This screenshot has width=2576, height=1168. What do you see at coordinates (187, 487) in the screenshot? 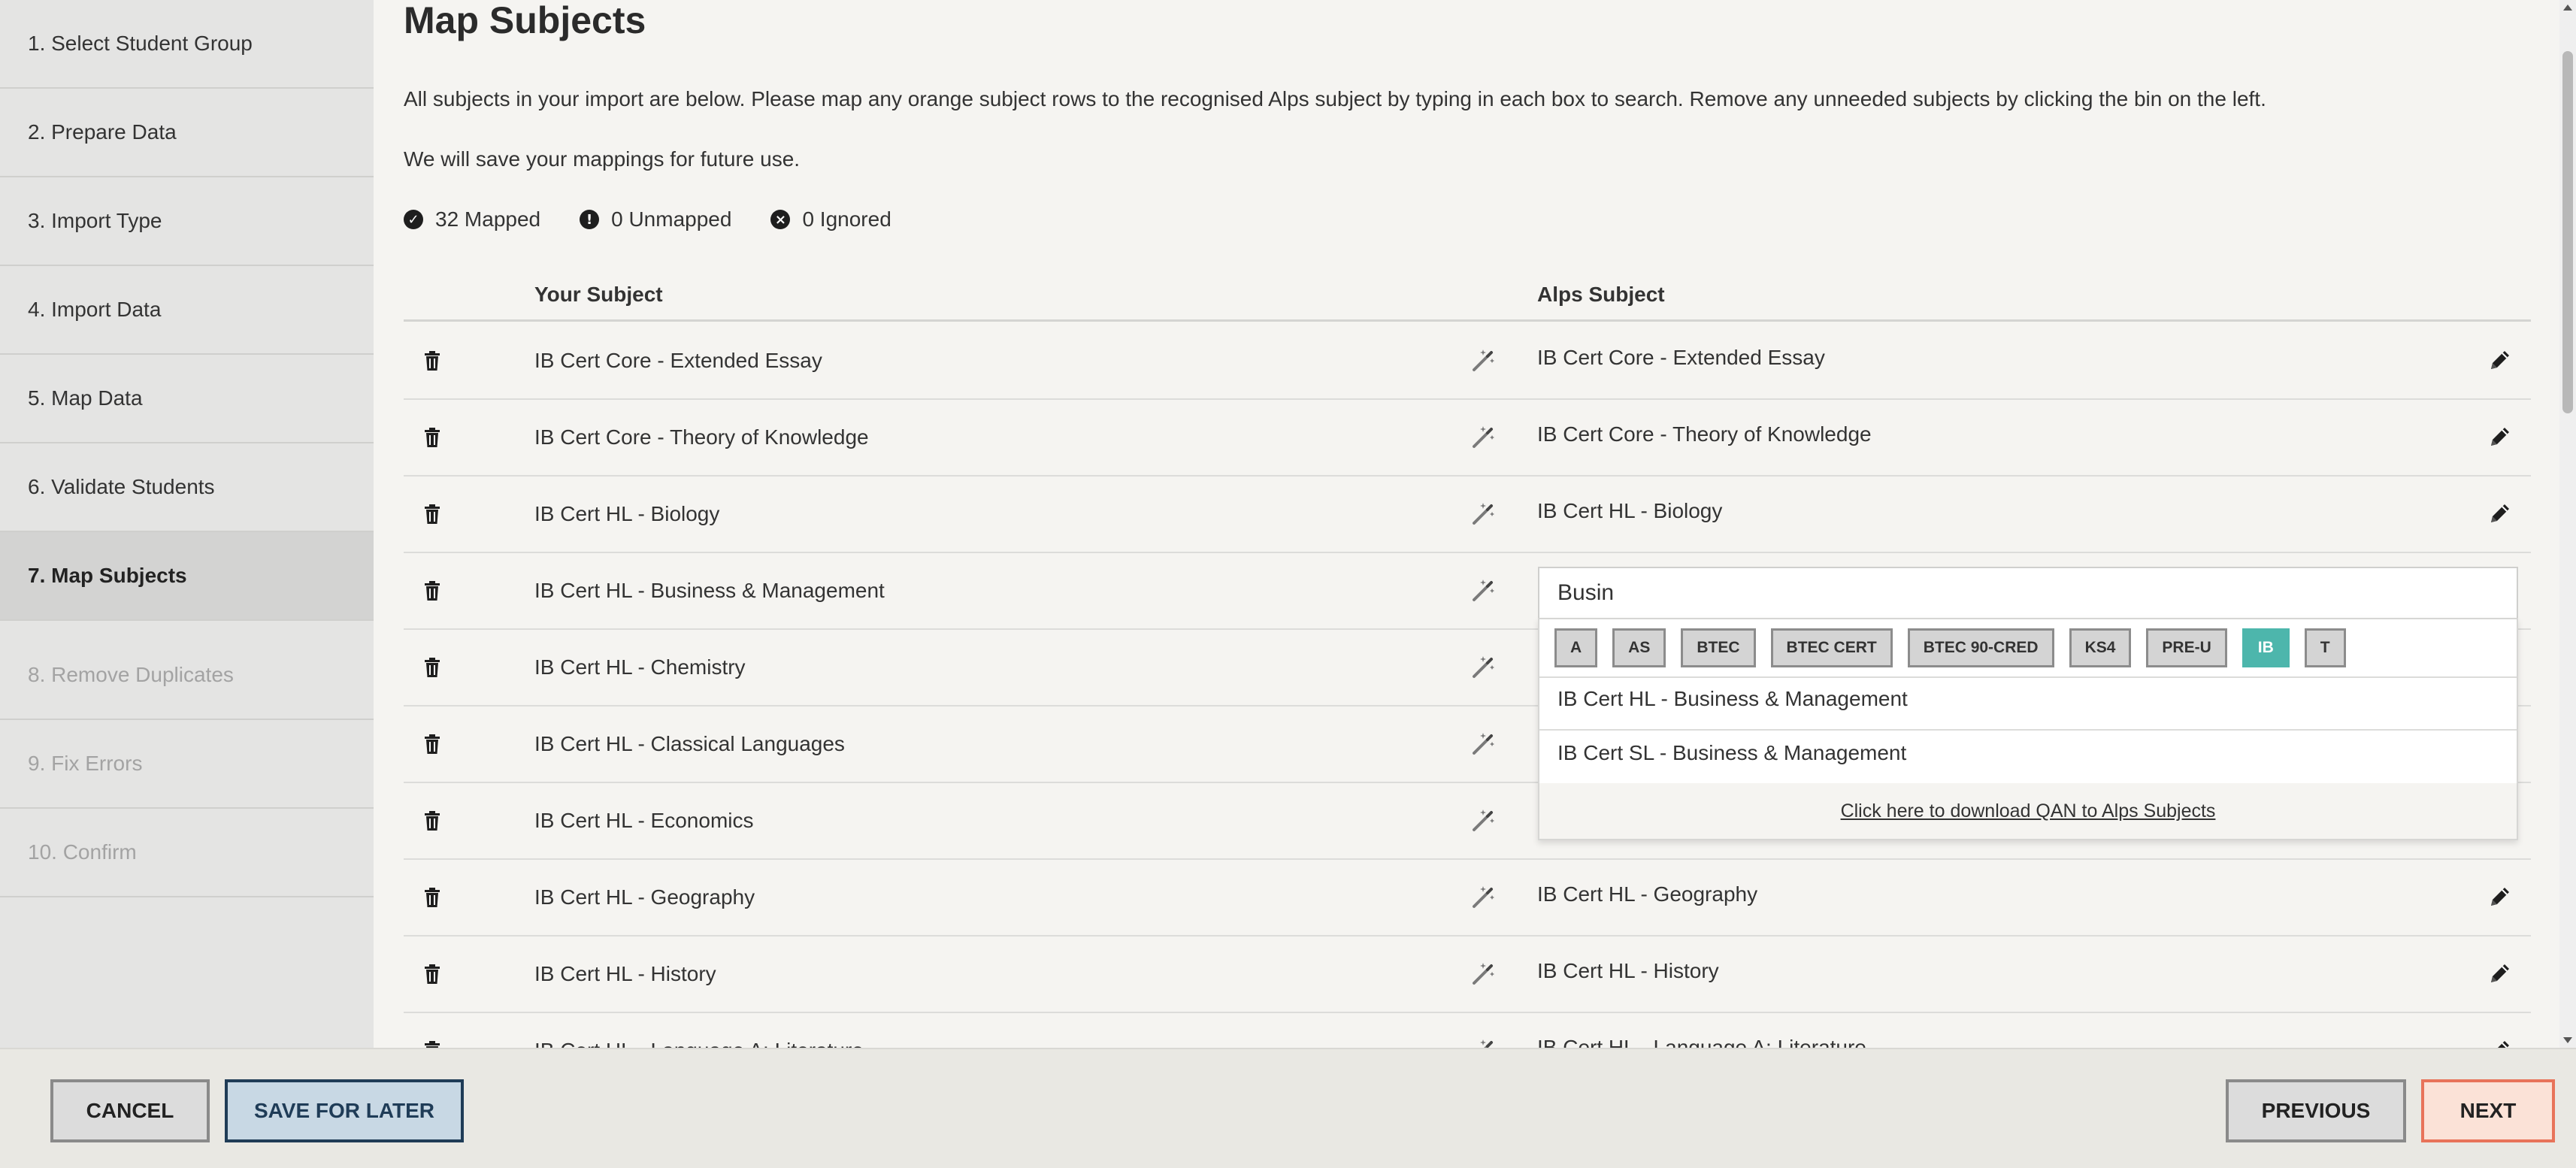
I see `sidebar-step-6: 6. Validate Students` at bounding box center [187, 487].